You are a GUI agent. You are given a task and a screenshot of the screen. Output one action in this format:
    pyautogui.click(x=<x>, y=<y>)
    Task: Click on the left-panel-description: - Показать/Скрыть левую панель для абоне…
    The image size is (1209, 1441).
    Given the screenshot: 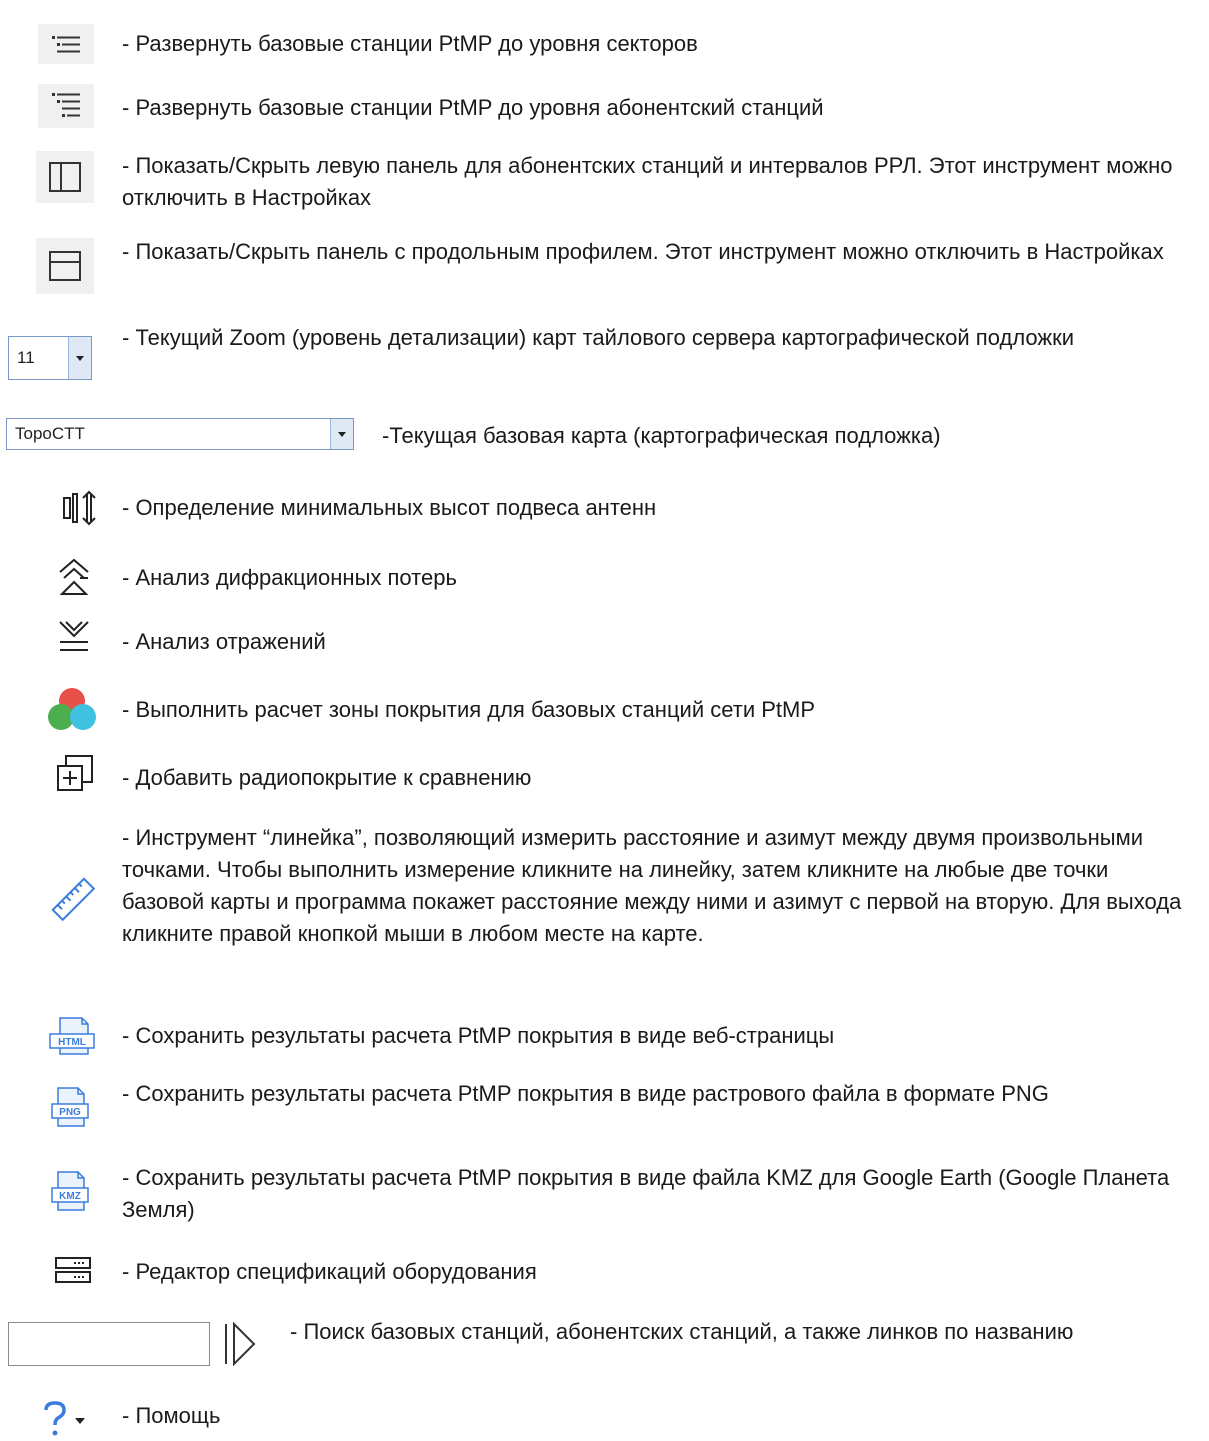 What is the action you would take?
    pyautogui.click(x=647, y=181)
    